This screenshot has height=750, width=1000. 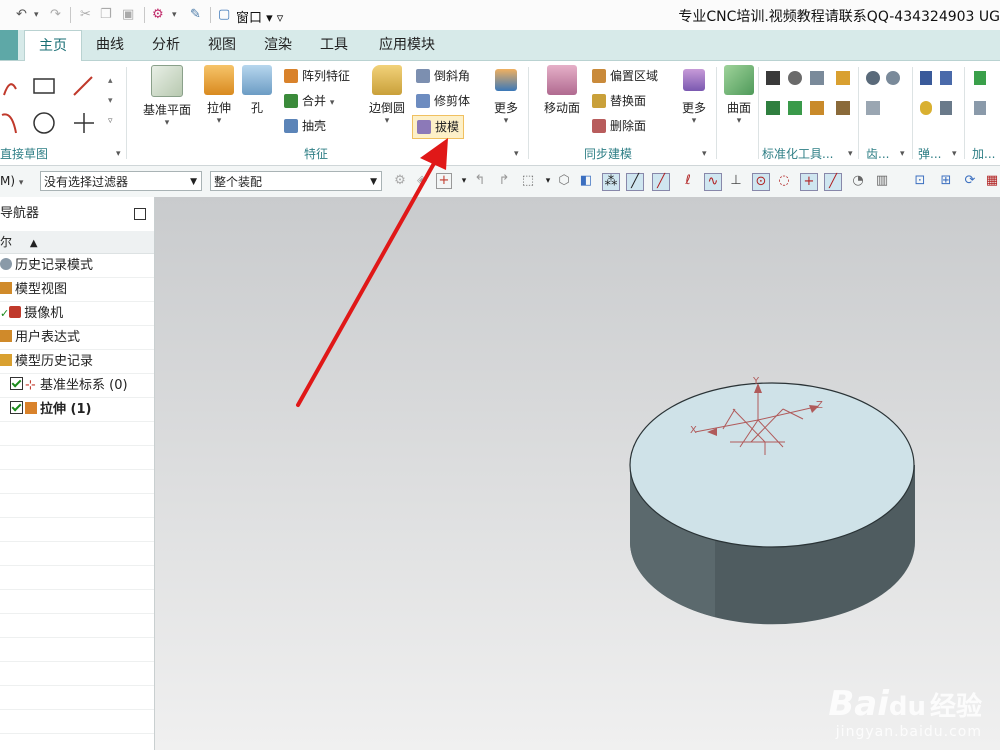 What do you see at coordinates (739, 95) in the screenshot?
I see `surface-button: 曲面 ▾` at bounding box center [739, 95].